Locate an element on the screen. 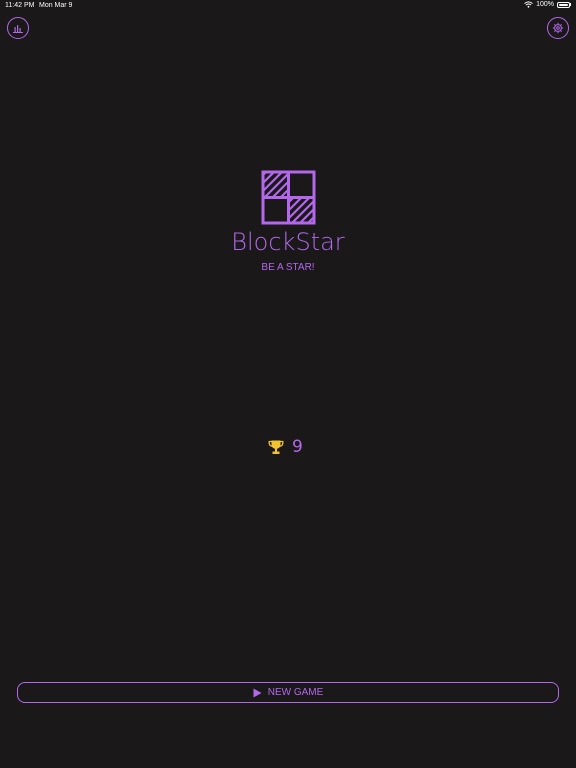  bar-chart-icon is located at coordinates (18, 29).